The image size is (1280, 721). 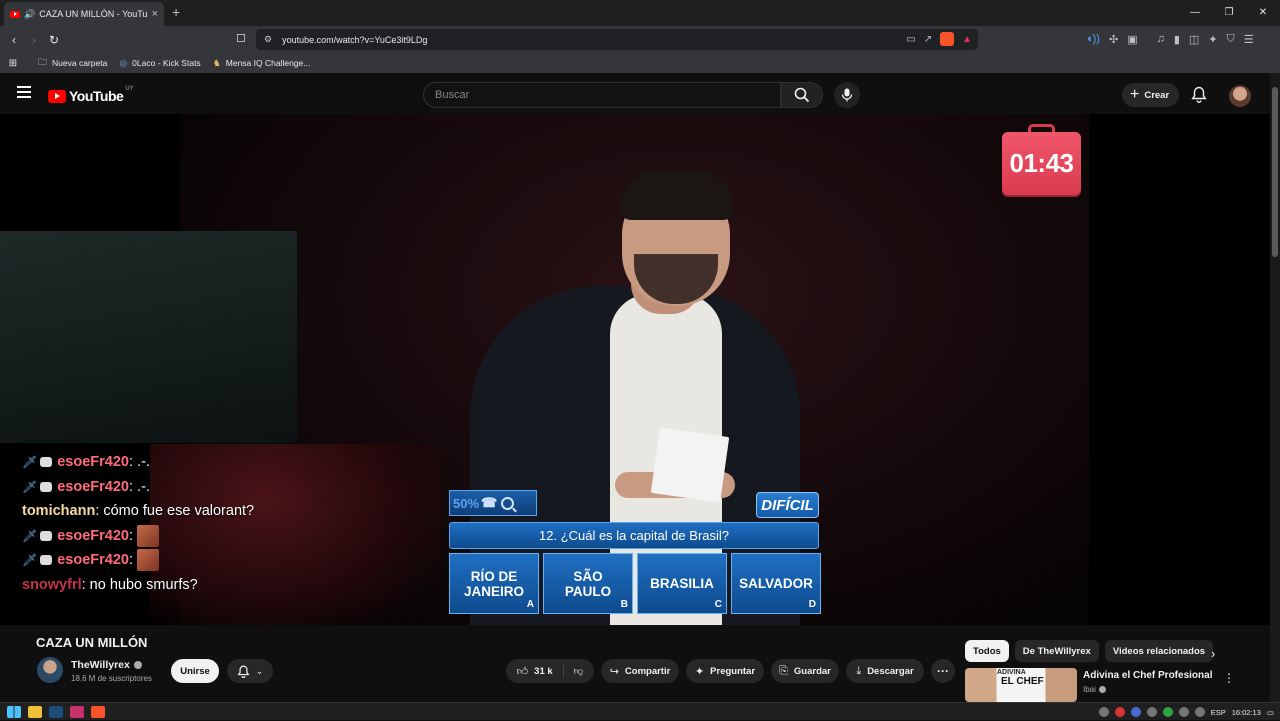 I want to click on answer-option-d: SALVADOR D, so click(x=776, y=583).